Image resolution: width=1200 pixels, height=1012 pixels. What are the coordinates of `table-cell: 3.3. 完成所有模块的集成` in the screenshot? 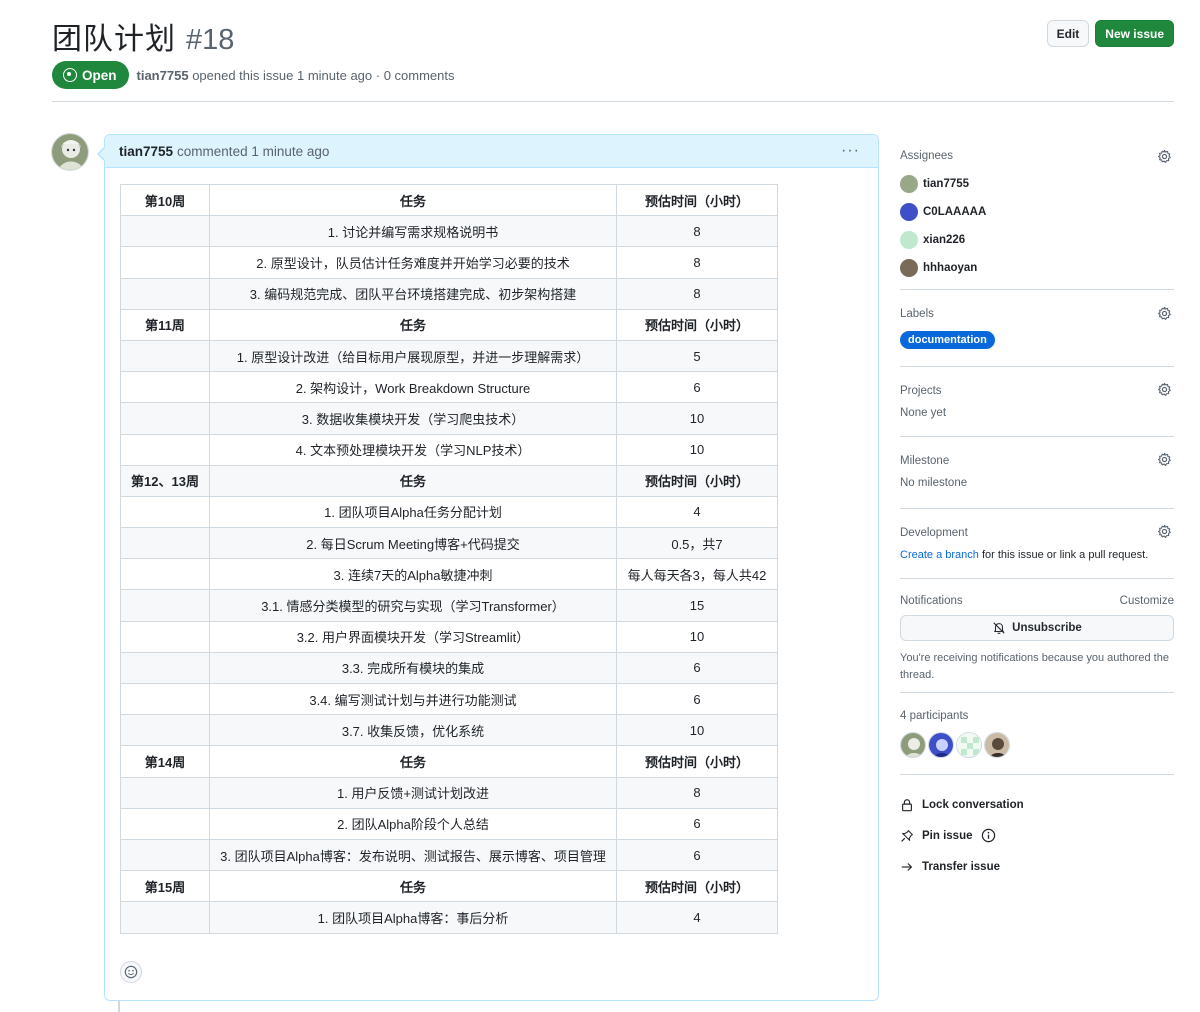 It's located at (413, 668).